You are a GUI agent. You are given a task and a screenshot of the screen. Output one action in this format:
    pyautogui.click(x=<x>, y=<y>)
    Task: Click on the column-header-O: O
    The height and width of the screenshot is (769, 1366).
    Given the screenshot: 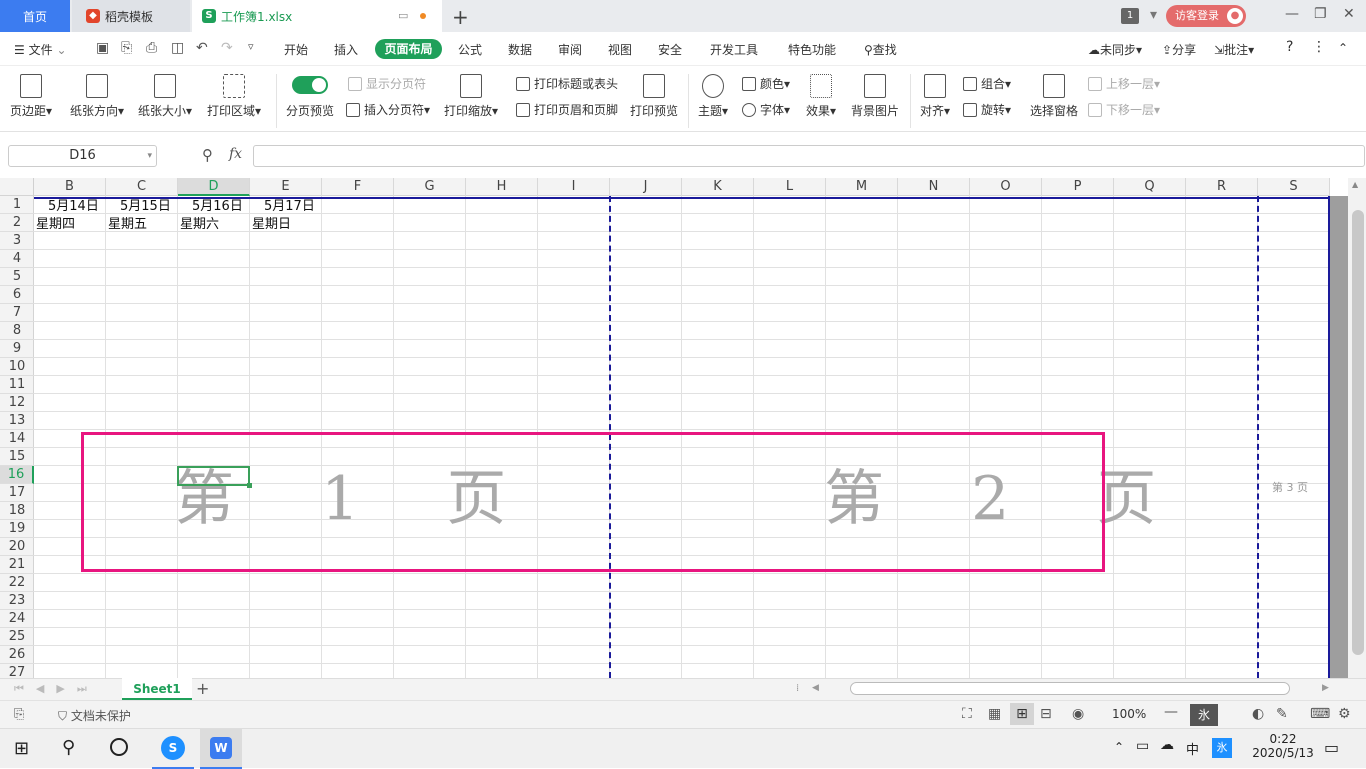 What is the action you would take?
    pyautogui.click(x=1006, y=187)
    